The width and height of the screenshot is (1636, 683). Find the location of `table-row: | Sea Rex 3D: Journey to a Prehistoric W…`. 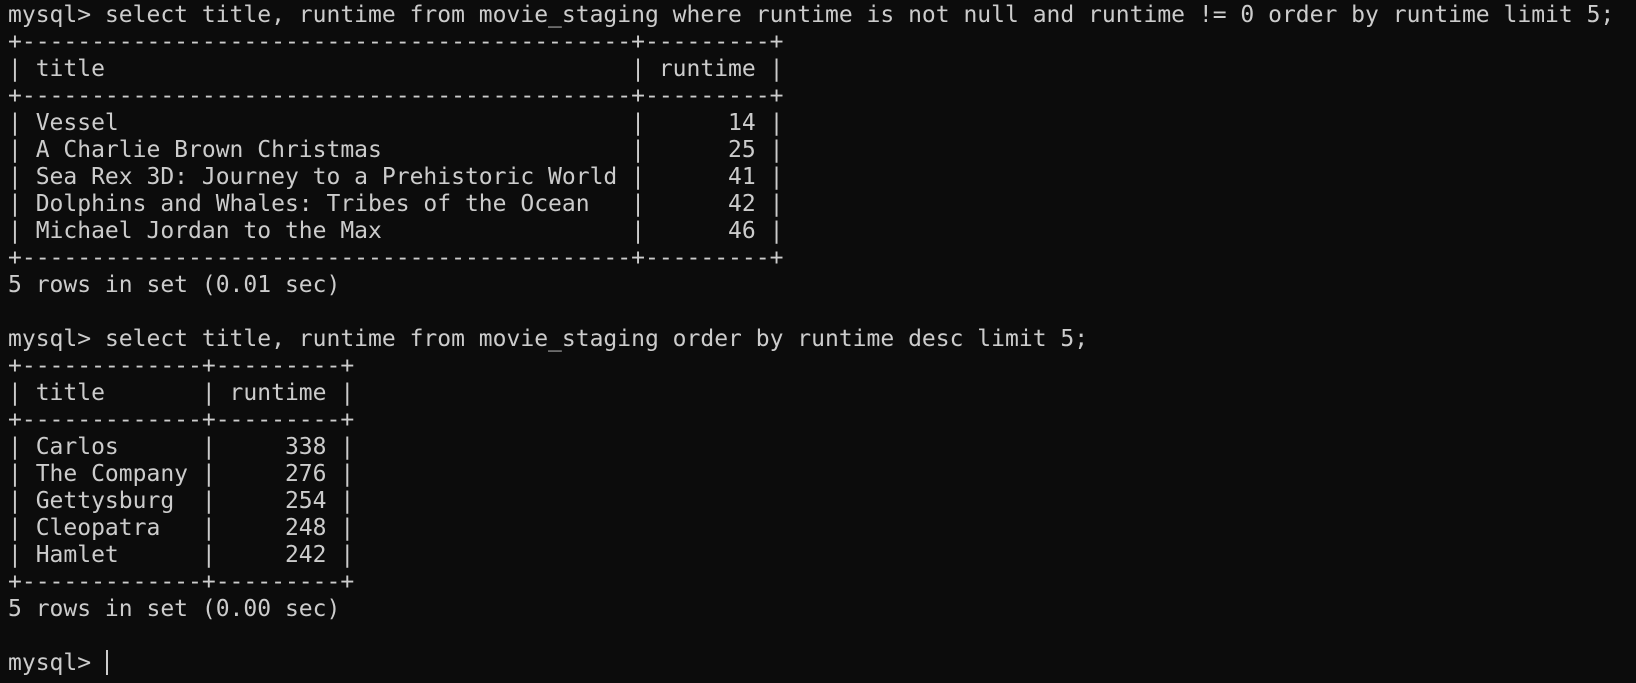

table-row: | Sea Rex 3D: Journey to a Prehistoric W… is located at coordinates (396, 177).